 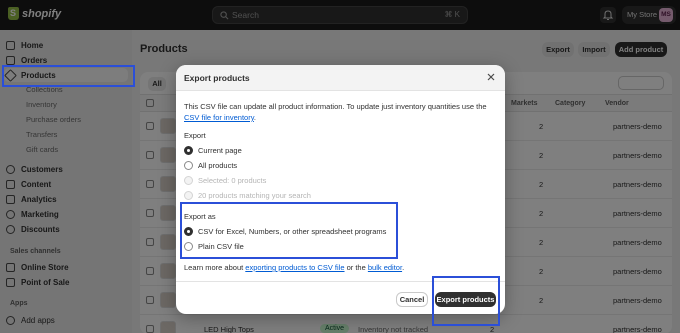 I want to click on radio-label: 20 products matching your search, so click(x=254, y=195).